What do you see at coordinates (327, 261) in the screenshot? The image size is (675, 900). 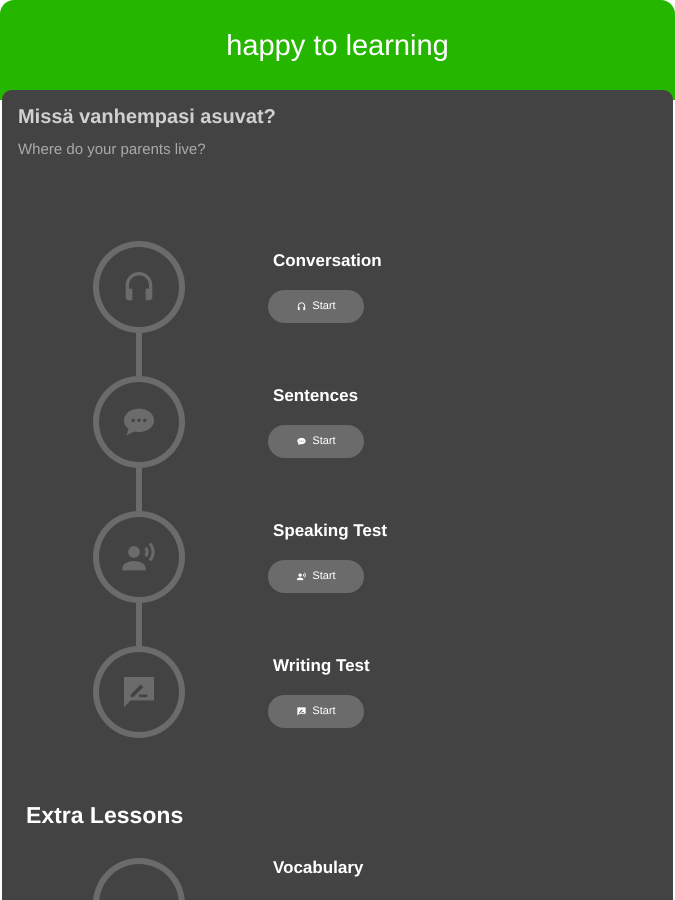 I see `lesson-title: Conversation` at bounding box center [327, 261].